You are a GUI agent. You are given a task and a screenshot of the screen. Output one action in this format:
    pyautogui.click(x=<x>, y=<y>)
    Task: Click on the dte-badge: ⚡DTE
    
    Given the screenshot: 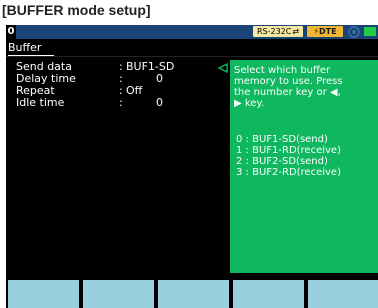 What is the action you would take?
    pyautogui.click(x=325, y=31)
    